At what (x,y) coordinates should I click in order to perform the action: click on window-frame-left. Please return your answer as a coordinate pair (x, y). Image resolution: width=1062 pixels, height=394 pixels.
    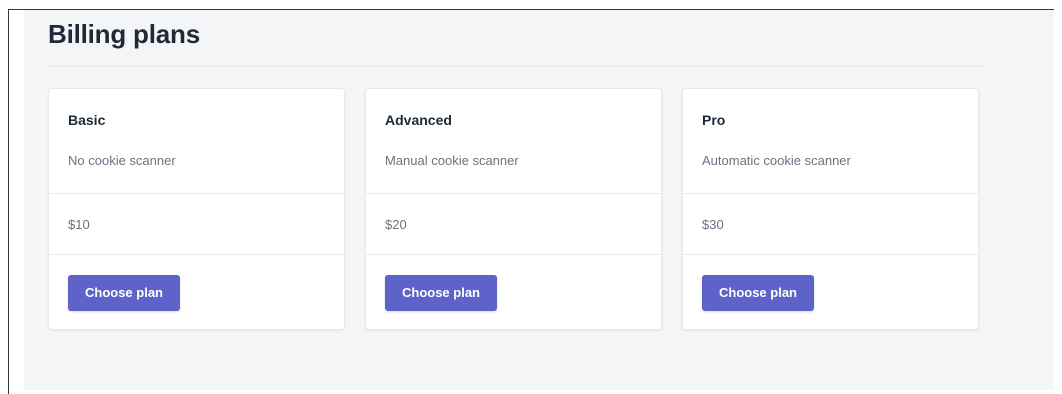
    Looking at the image, I should click on (8, 201).